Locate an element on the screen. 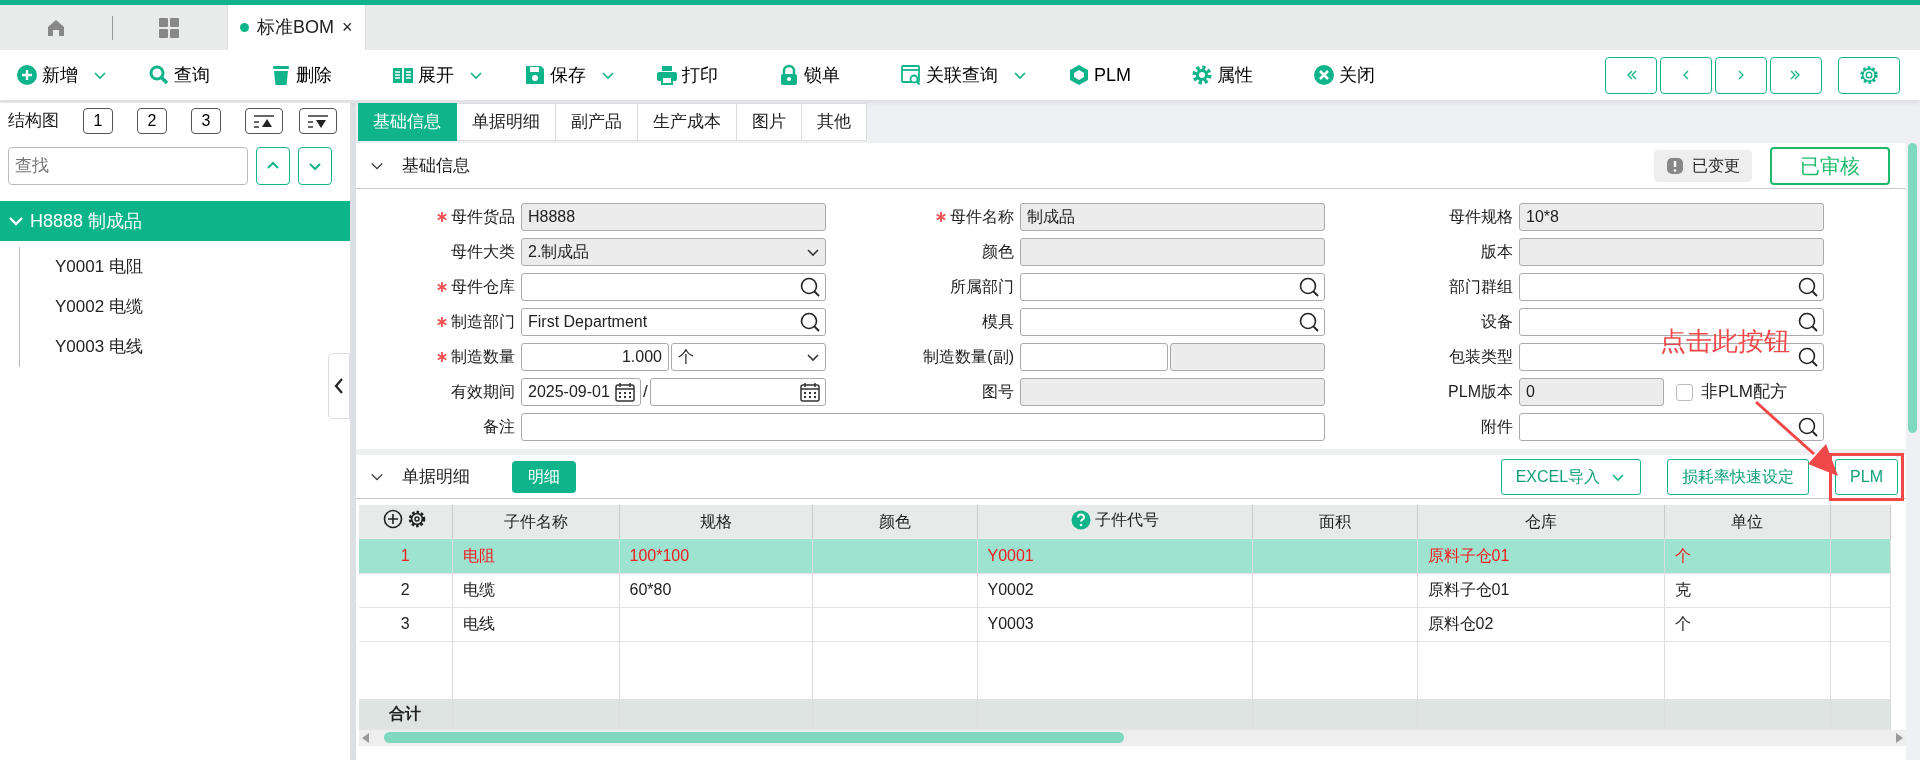 The width and height of the screenshot is (1920, 760). checkbox-label: 非PLM配方 is located at coordinates (1744, 392).